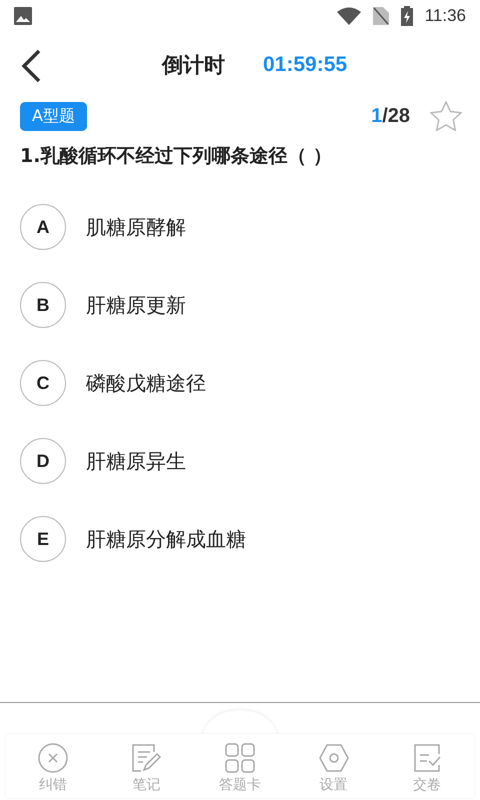  I want to click on star-icon, so click(446, 116).